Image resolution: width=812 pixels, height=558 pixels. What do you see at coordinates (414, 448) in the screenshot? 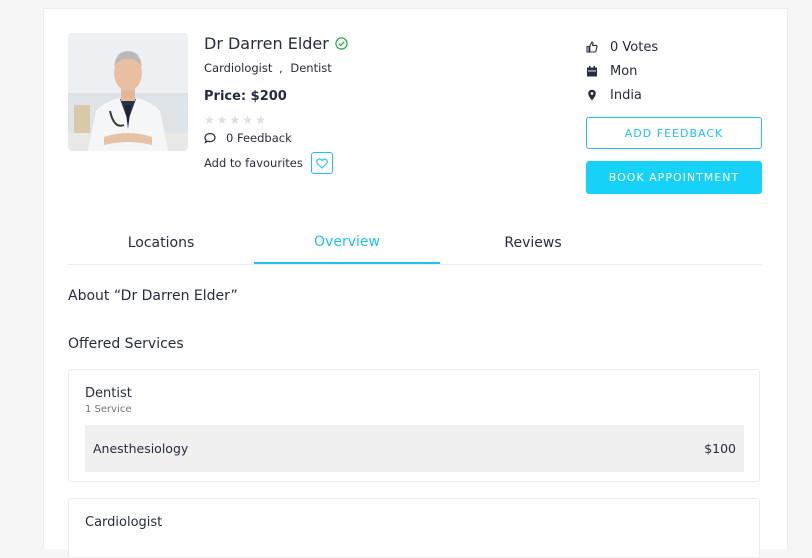
I see `service-row: Anesthesiology $100` at bounding box center [414, 448].